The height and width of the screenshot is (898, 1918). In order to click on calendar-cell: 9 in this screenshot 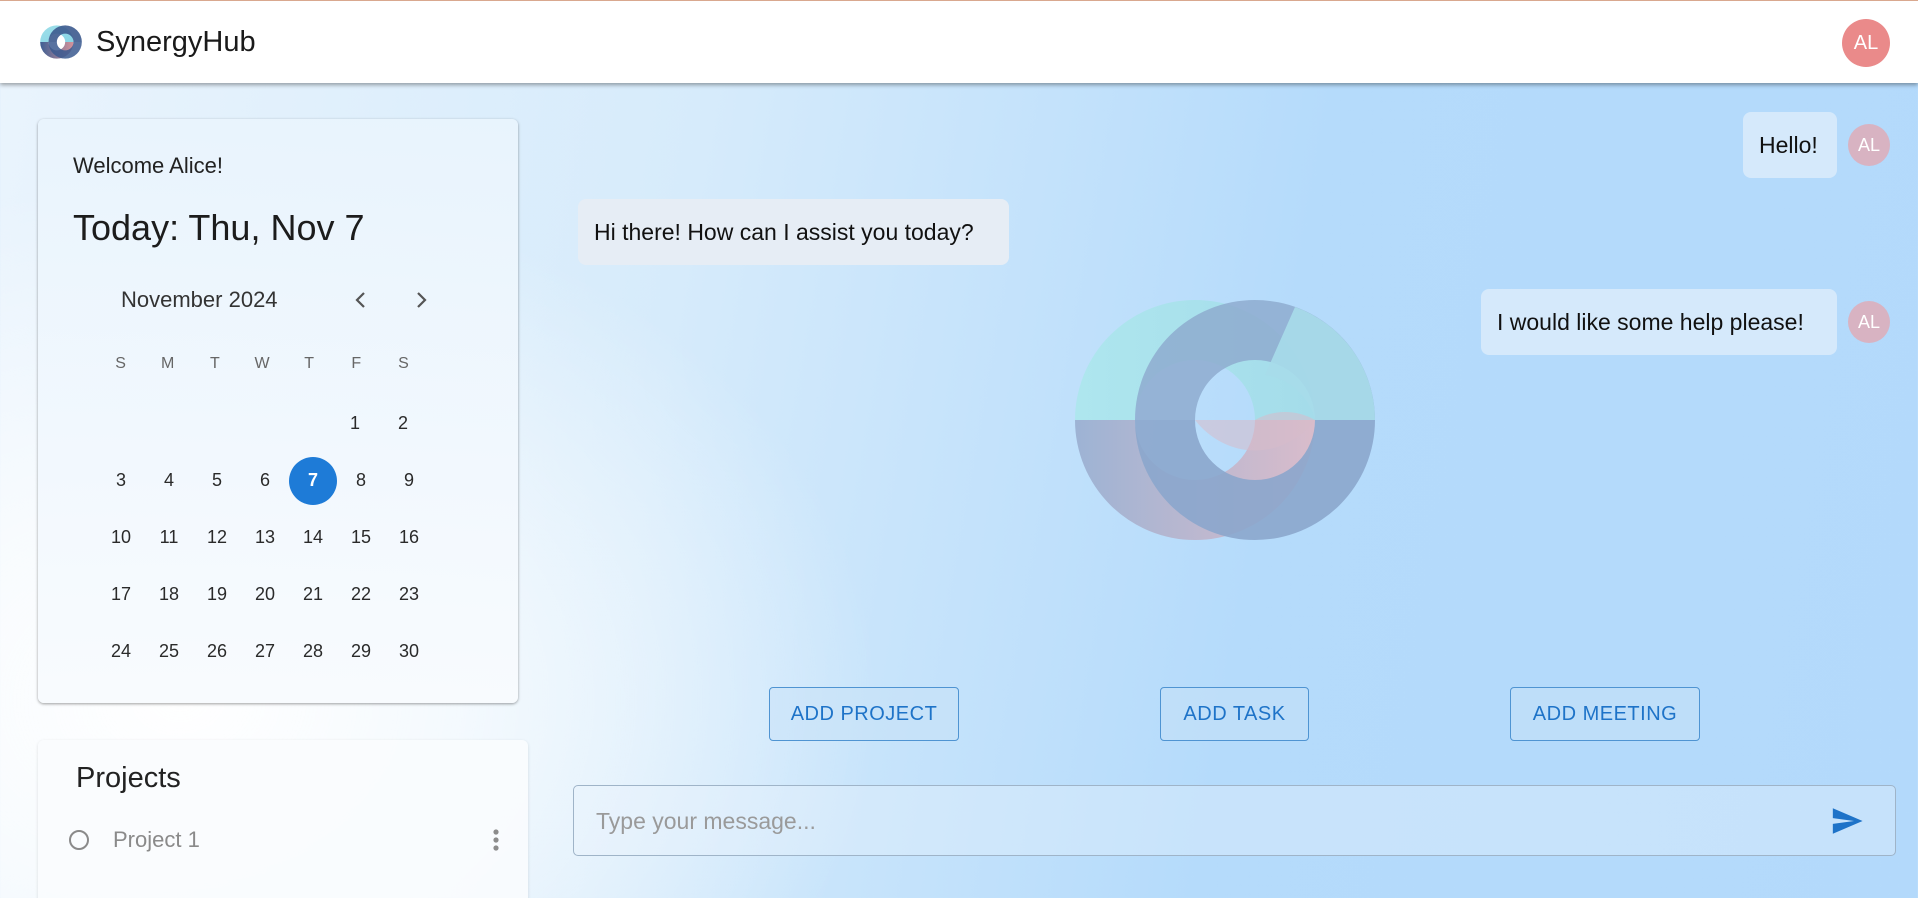, I will do `click(409, 480)`.